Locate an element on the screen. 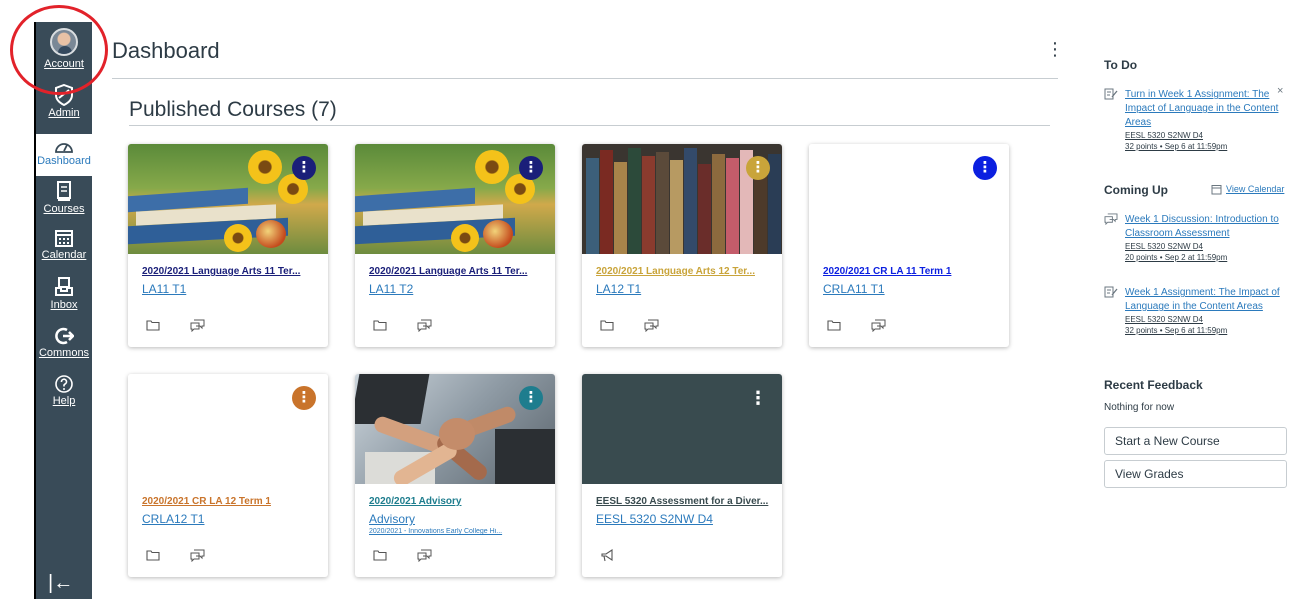 The image size is (1299, 599). course-card-title: 2020/2021 Advisory is located at coordinates (457, 501).